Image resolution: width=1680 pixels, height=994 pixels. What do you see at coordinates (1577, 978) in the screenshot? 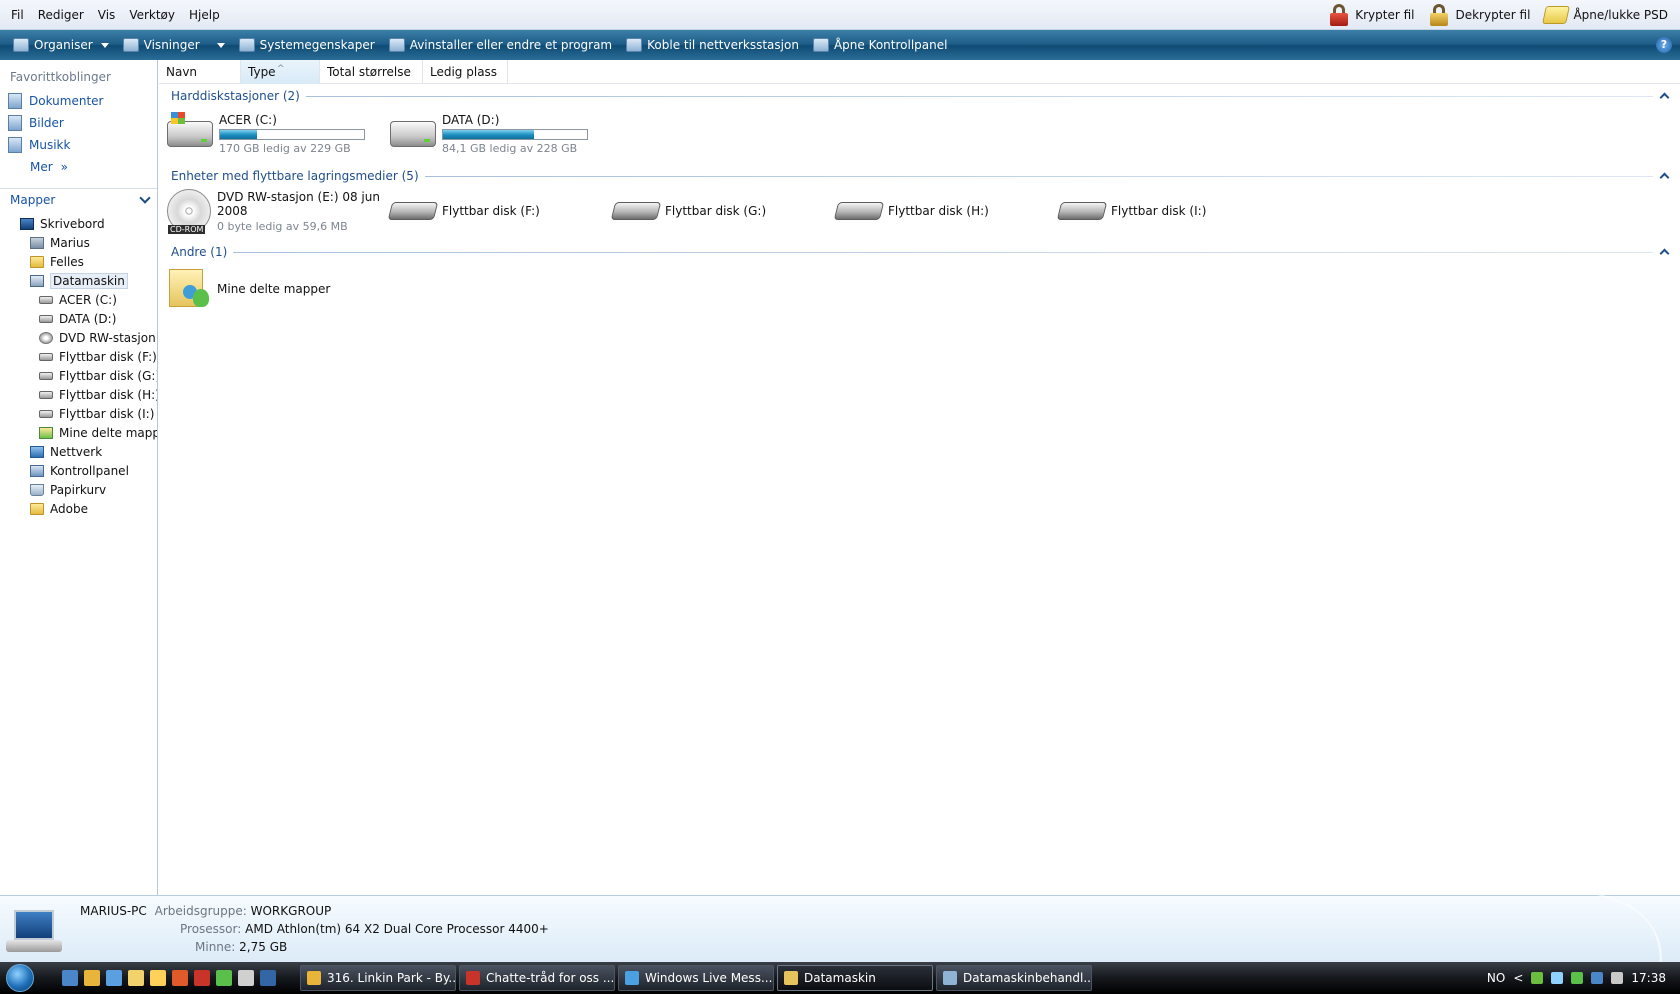
I see `checkmark-tray-icon` at bounding box center [1577, 978].